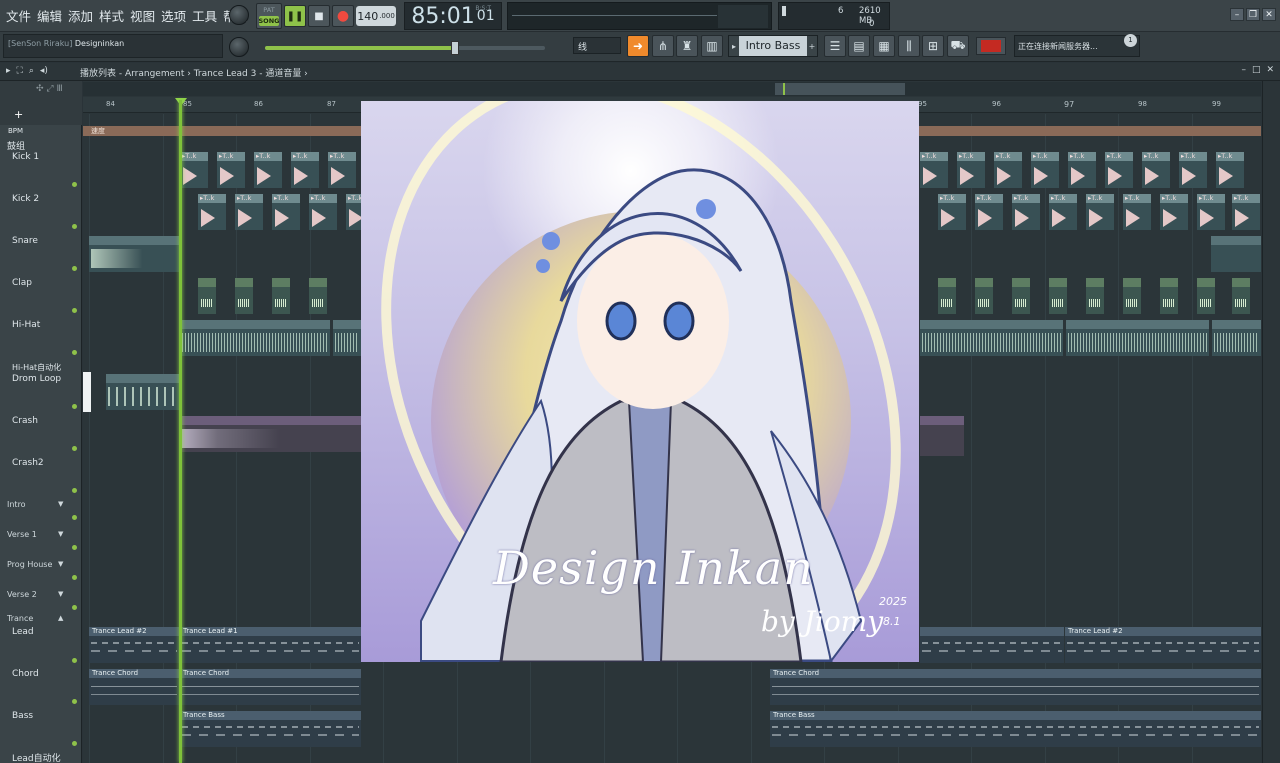 Image resolution: width=1280 pixels, height=763 pixels. Describe the element at coordinates (74, 184) in the screenshot. I see `track-kick1-active-dot` at that location.